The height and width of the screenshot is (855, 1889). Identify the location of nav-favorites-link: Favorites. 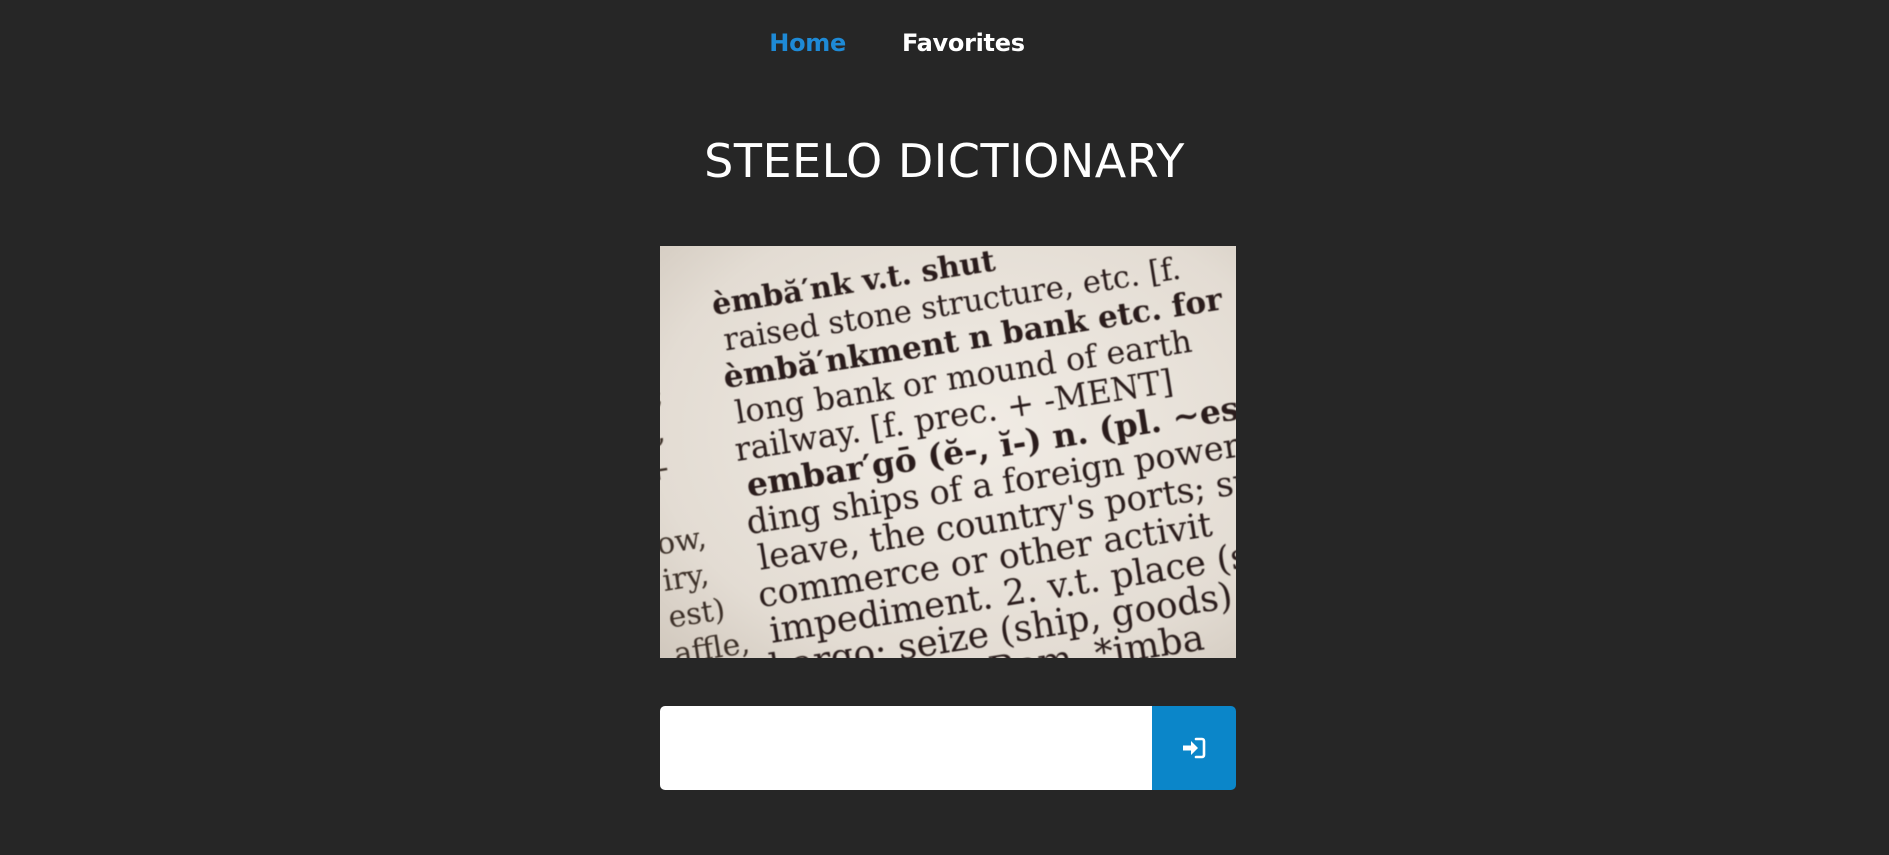
(963, 43).